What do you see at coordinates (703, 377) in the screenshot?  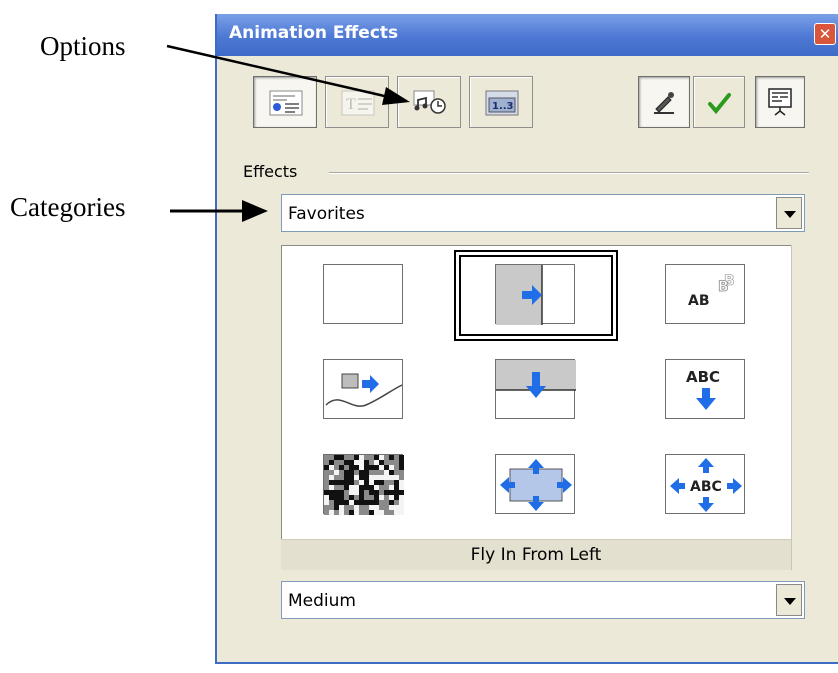 I see `text-drop-letters: ABC` at bounding box center [703, 377].